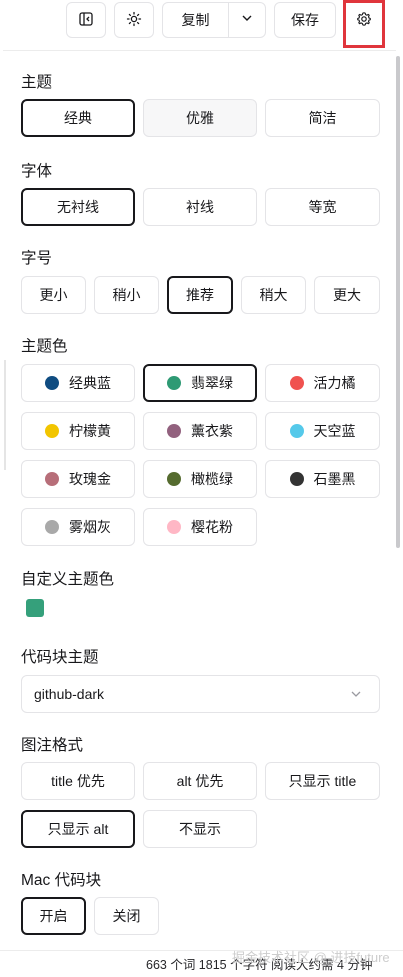  I want to click on copy-dropdown-button, so click(247, 20).